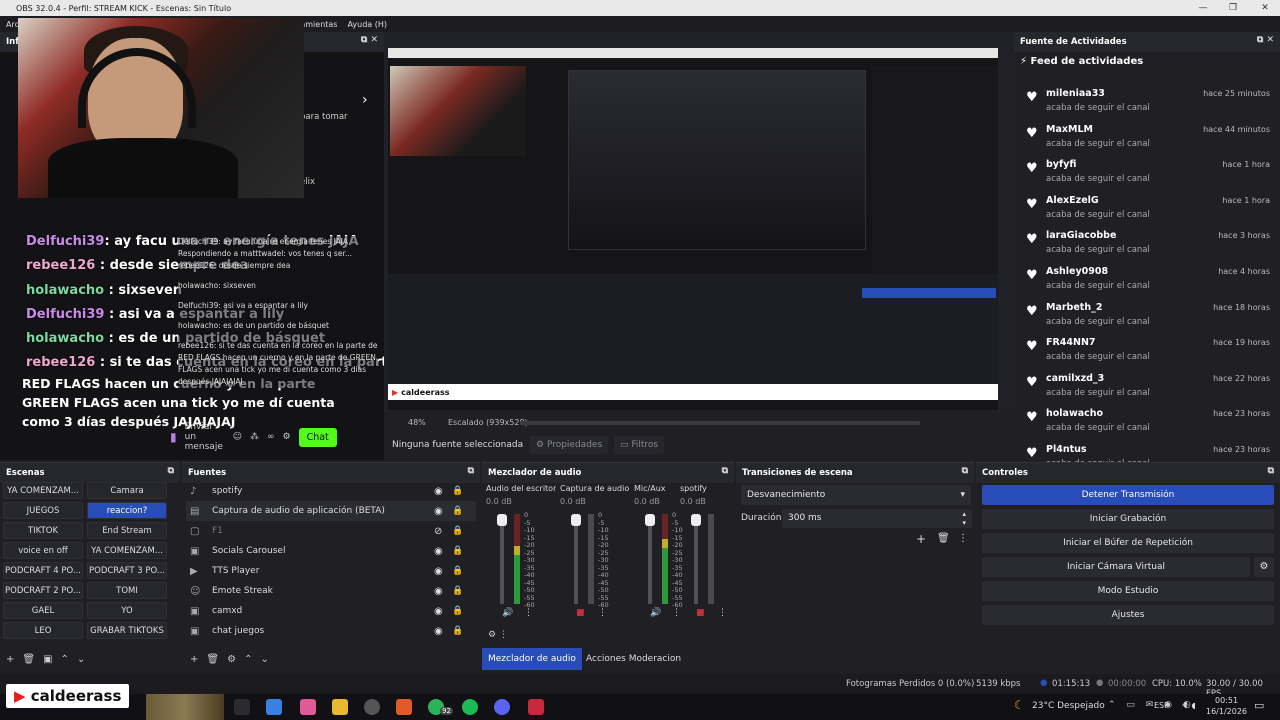  What do you see at coordinates (372, 707) in the screenshot?
I see `obs-icon` at bounding box center [372, 707].